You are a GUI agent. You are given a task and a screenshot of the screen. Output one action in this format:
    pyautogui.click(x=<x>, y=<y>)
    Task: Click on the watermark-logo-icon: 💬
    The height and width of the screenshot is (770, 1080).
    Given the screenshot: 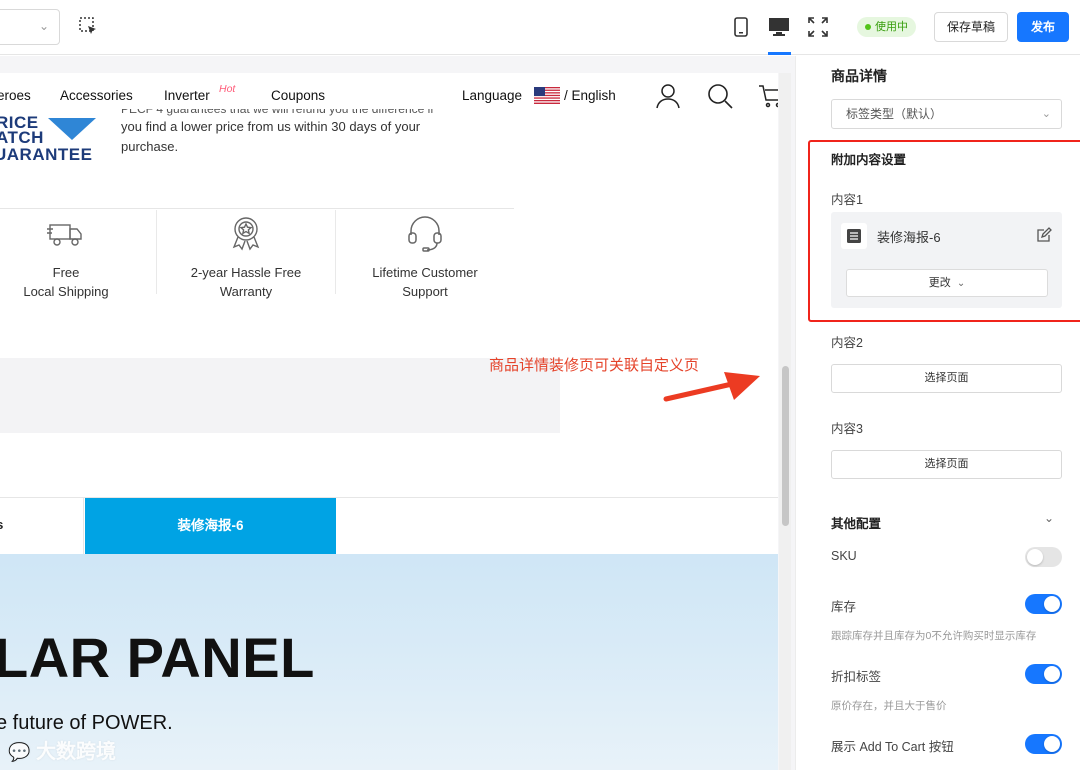 What is the action you would take?
    pyautogui.click(x=19, y=752)
    